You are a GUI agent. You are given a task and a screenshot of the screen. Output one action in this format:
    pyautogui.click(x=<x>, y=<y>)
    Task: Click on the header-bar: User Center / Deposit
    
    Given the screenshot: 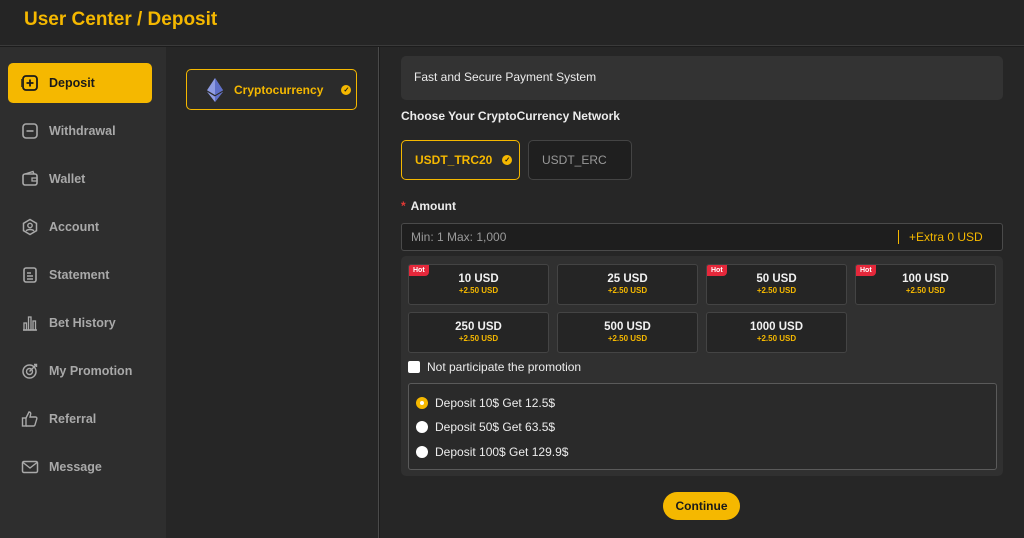 What is the action you would take?
    pyautogui.click(x=512, y=23)
    